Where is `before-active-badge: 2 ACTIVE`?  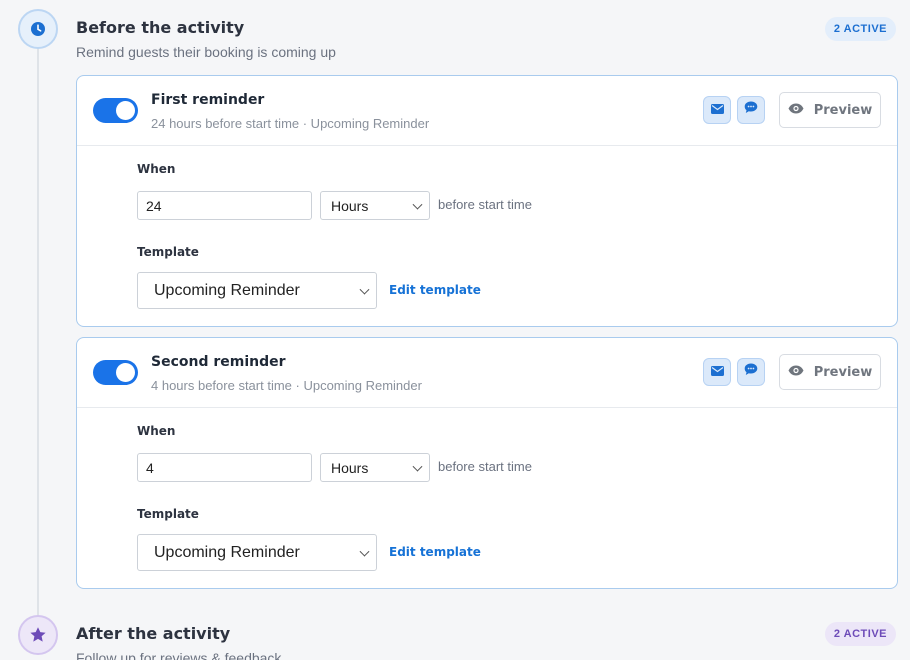
before-active-badge: 2 ACTIVE is located at coordinates (860, 29).